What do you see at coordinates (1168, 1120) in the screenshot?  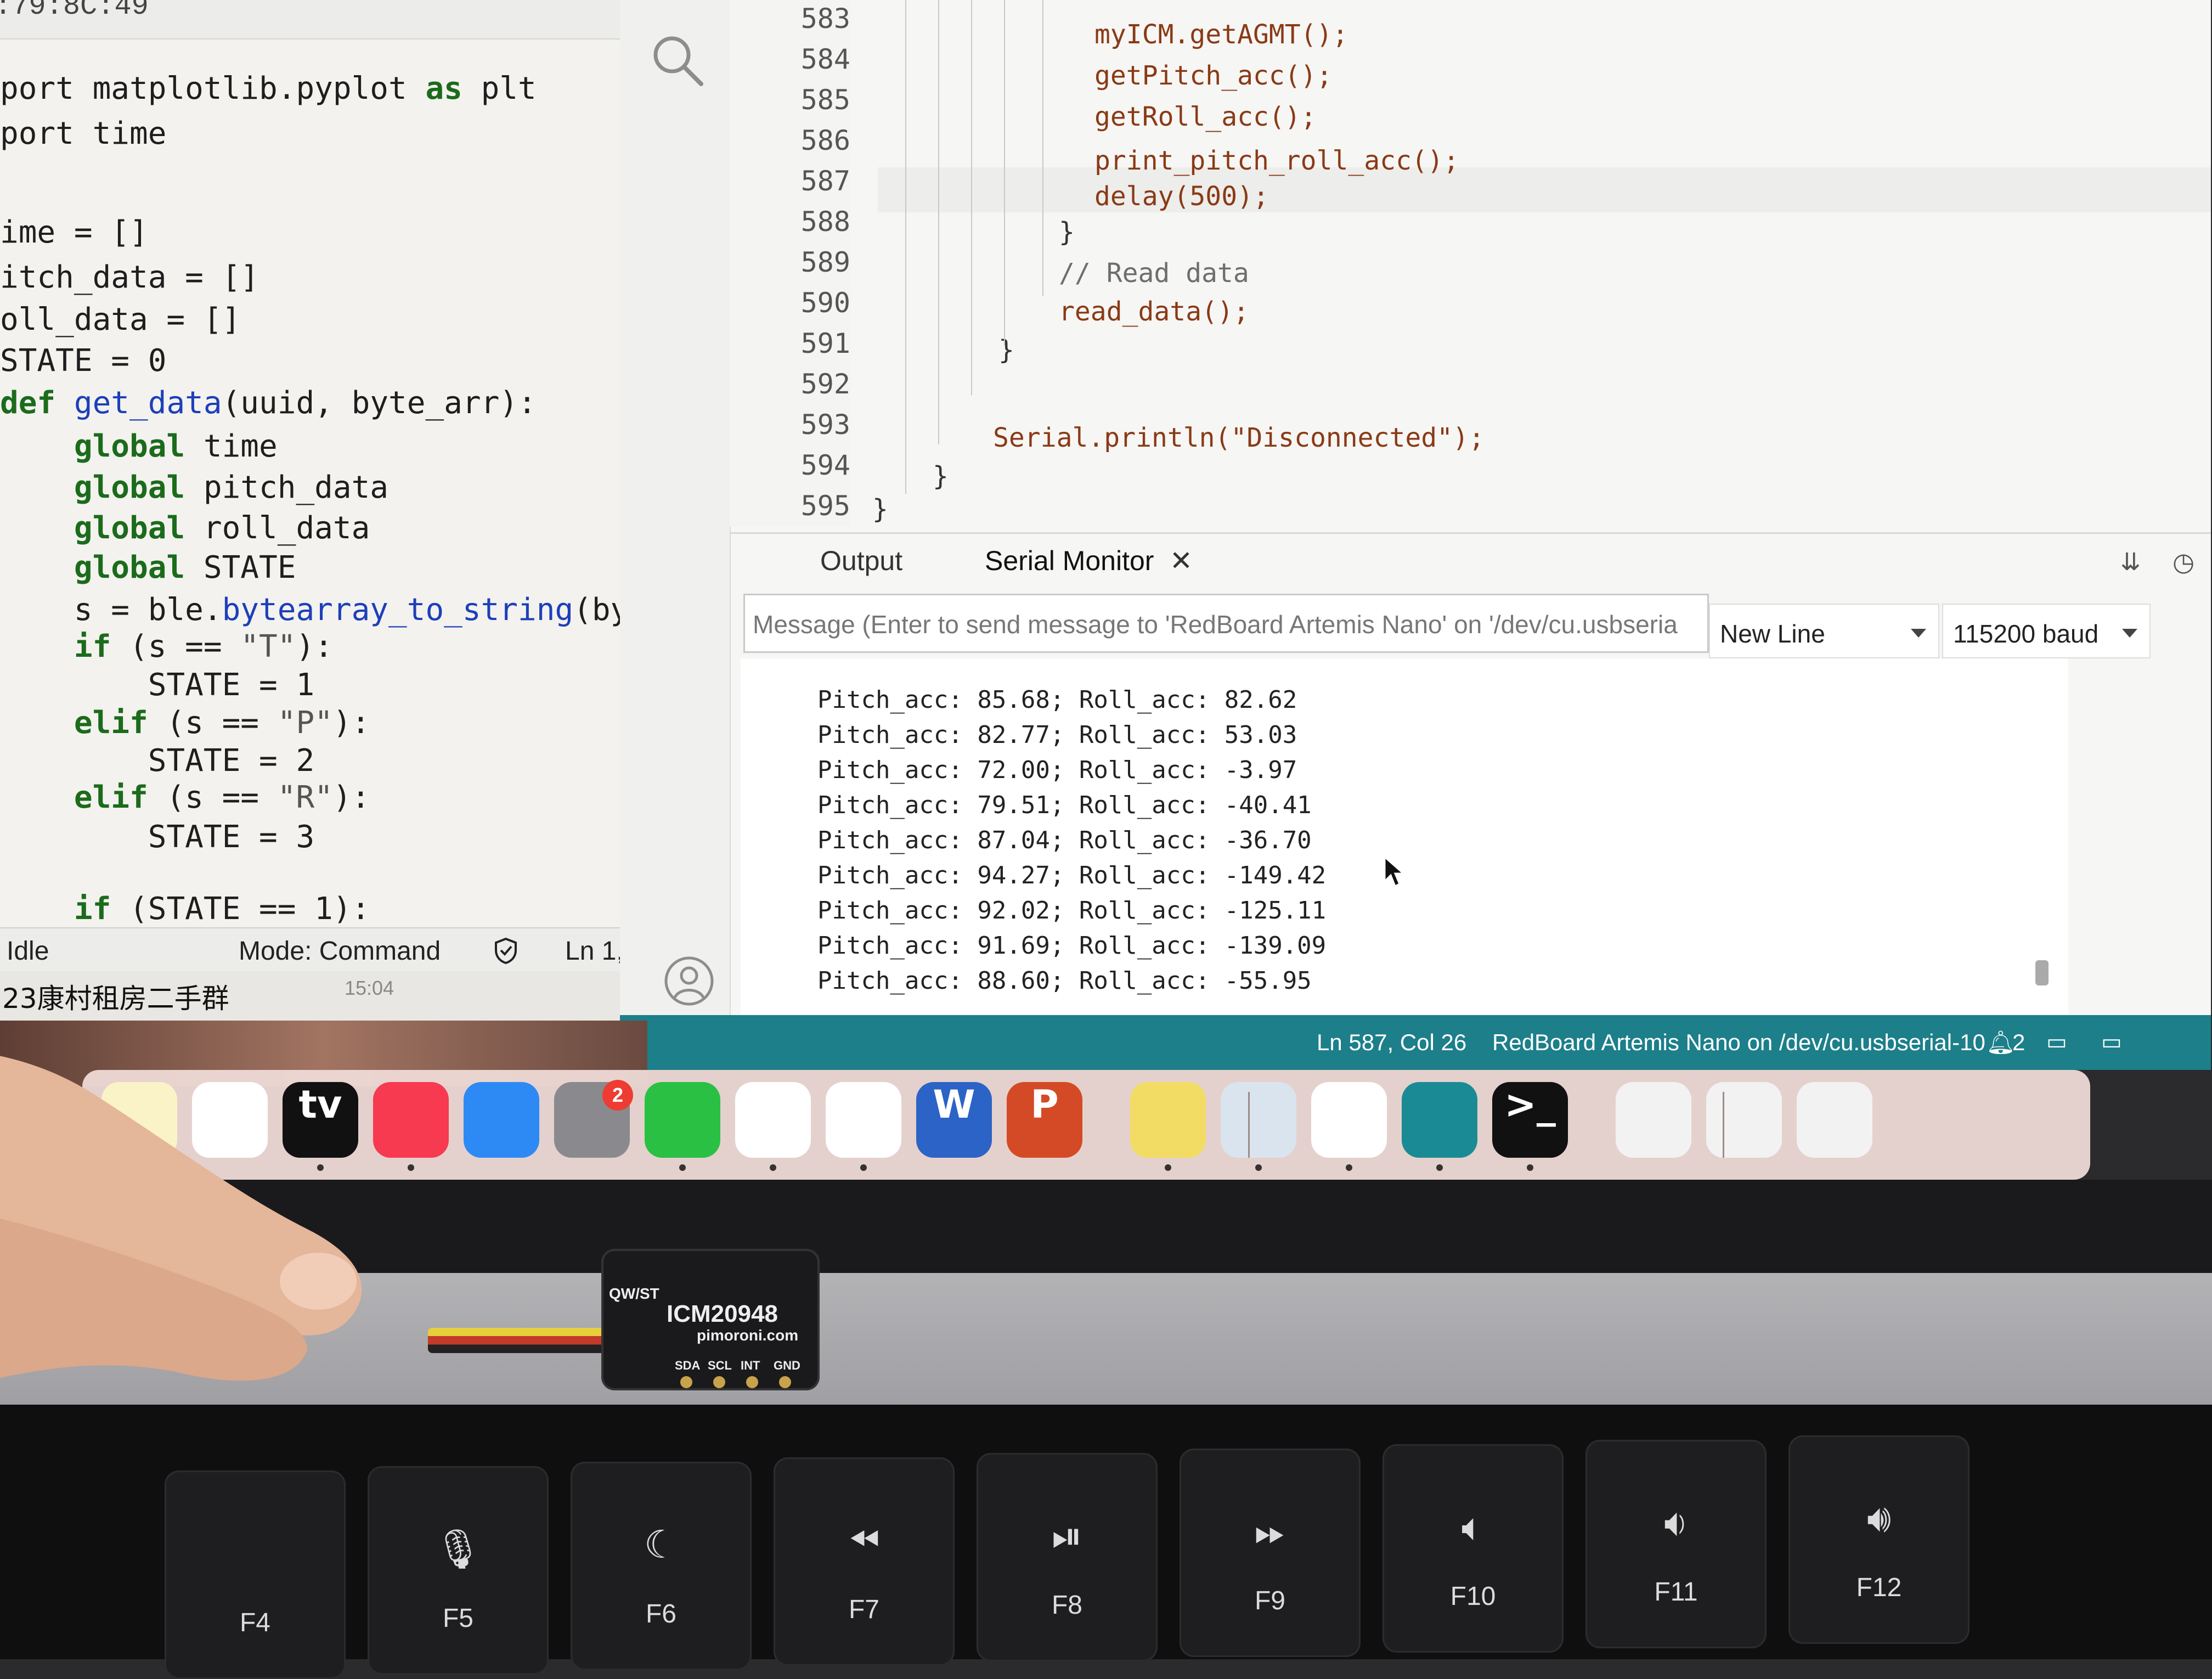 I see `stickies-icon` at bounding box center [1168, 1120].